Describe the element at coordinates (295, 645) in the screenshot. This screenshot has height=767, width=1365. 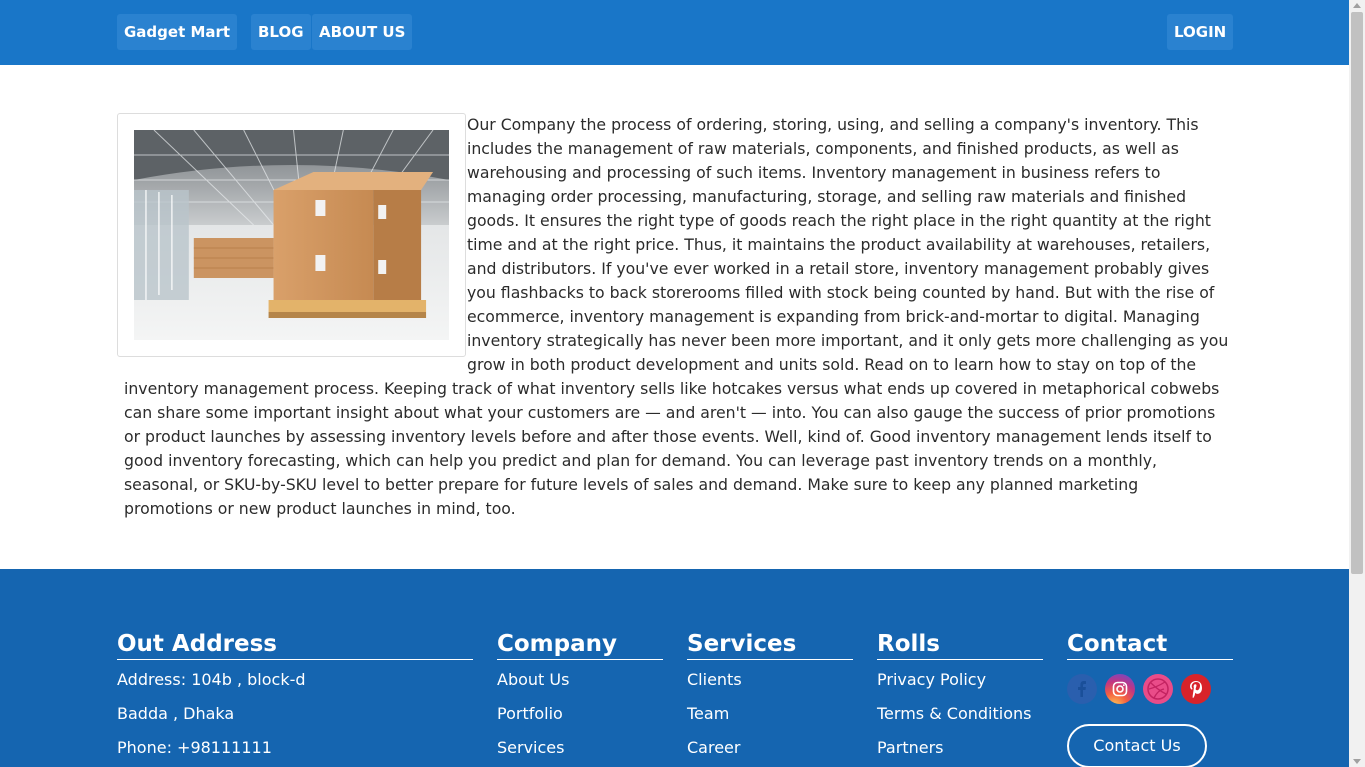
I see `footer-address-title: Out Address` at that location.